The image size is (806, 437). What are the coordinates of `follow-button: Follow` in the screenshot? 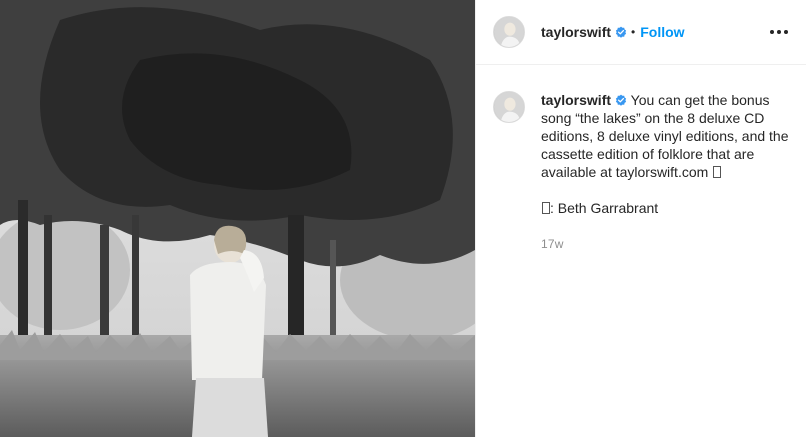 It's located at (662, 32).